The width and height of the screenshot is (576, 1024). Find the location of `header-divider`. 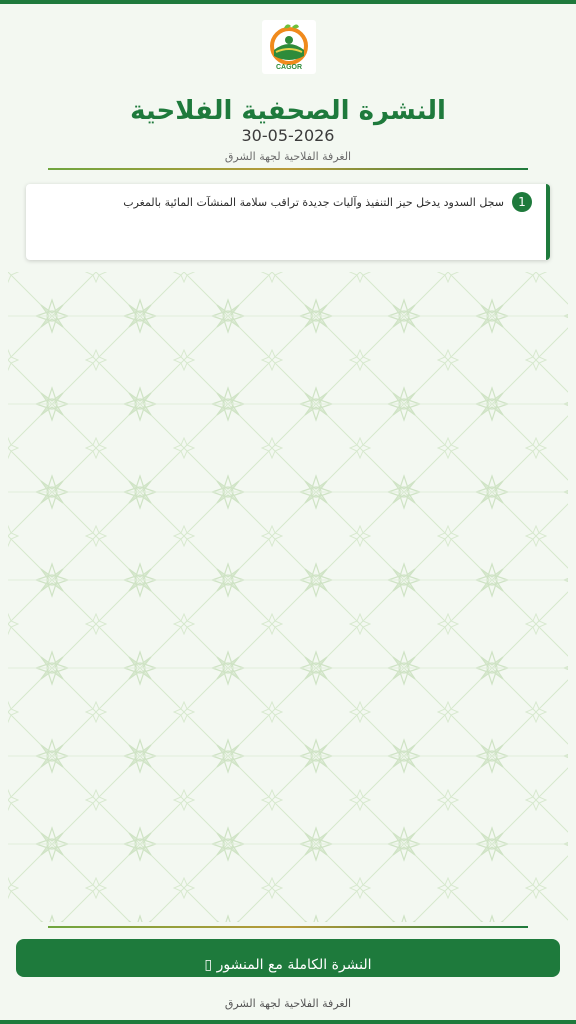

header-divider is located at coordinates (288, 169).